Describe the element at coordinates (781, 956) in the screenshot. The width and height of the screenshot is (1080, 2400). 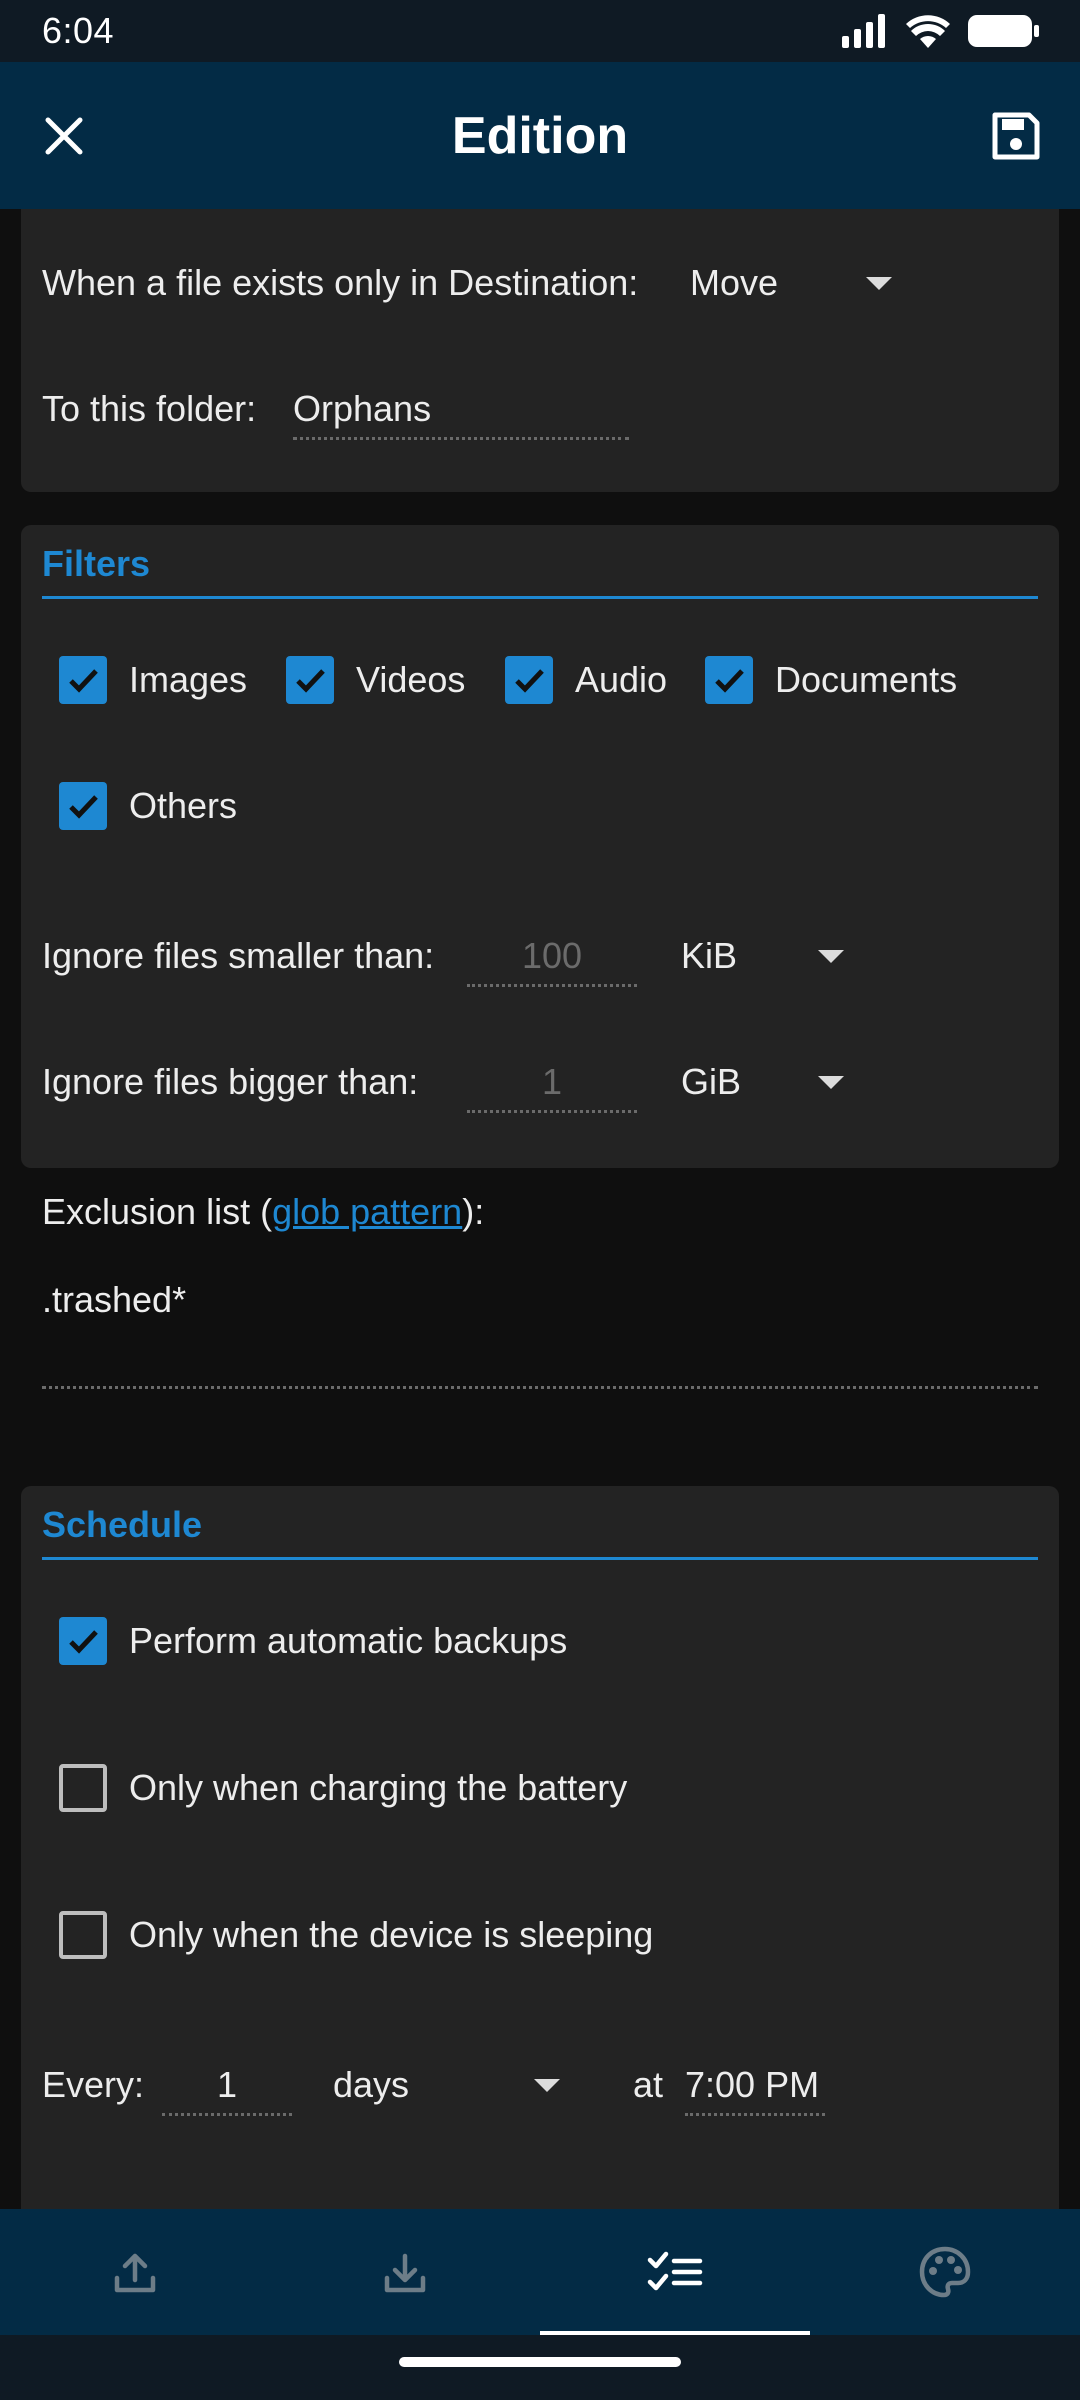
I see `smaller-unit-dropdown: KiB` at that location.